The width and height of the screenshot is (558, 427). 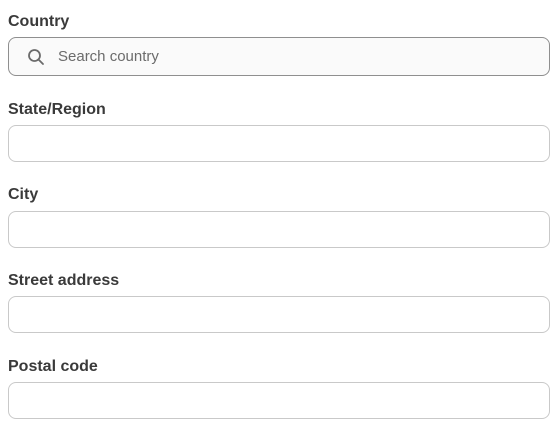 I want to click on street-input-box, so click(x=279, y=314).